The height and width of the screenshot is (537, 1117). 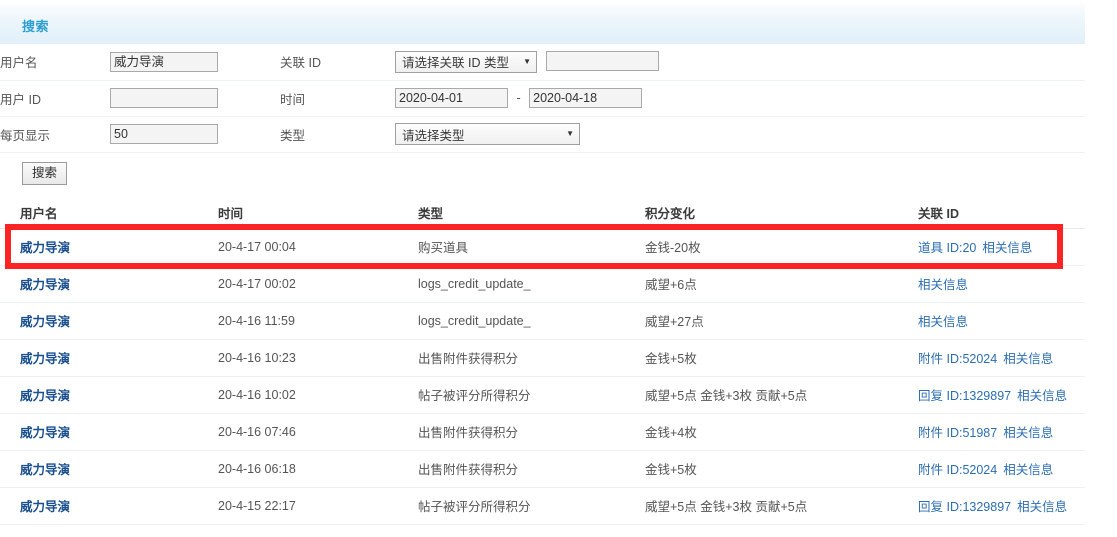 I want to click on cell-credit-change: 金钱+4枚, so click(x=781, y=432).